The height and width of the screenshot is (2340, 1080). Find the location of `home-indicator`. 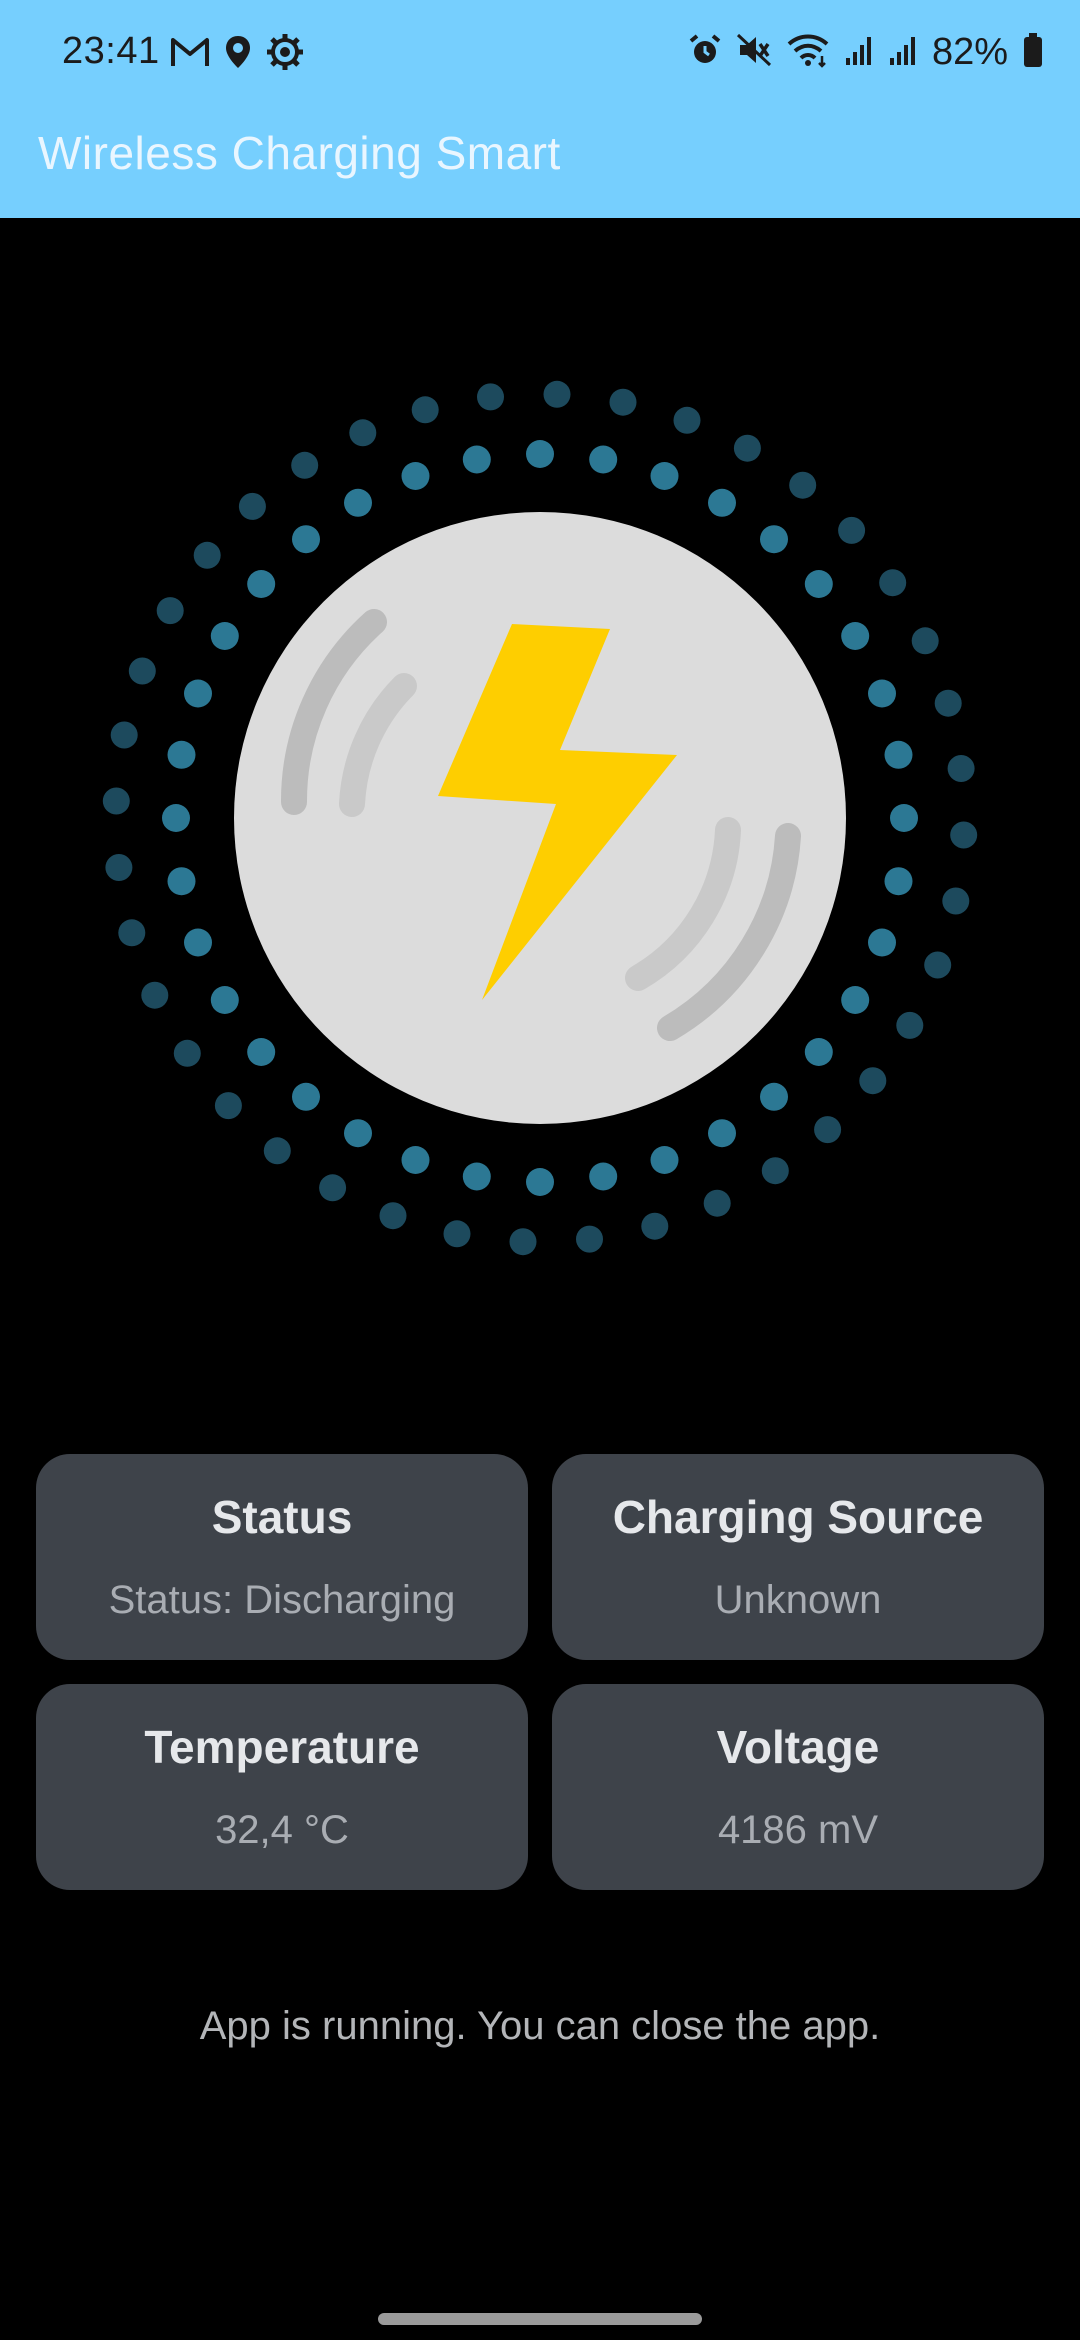

home-indicator is located at coordinates (540, 2319).